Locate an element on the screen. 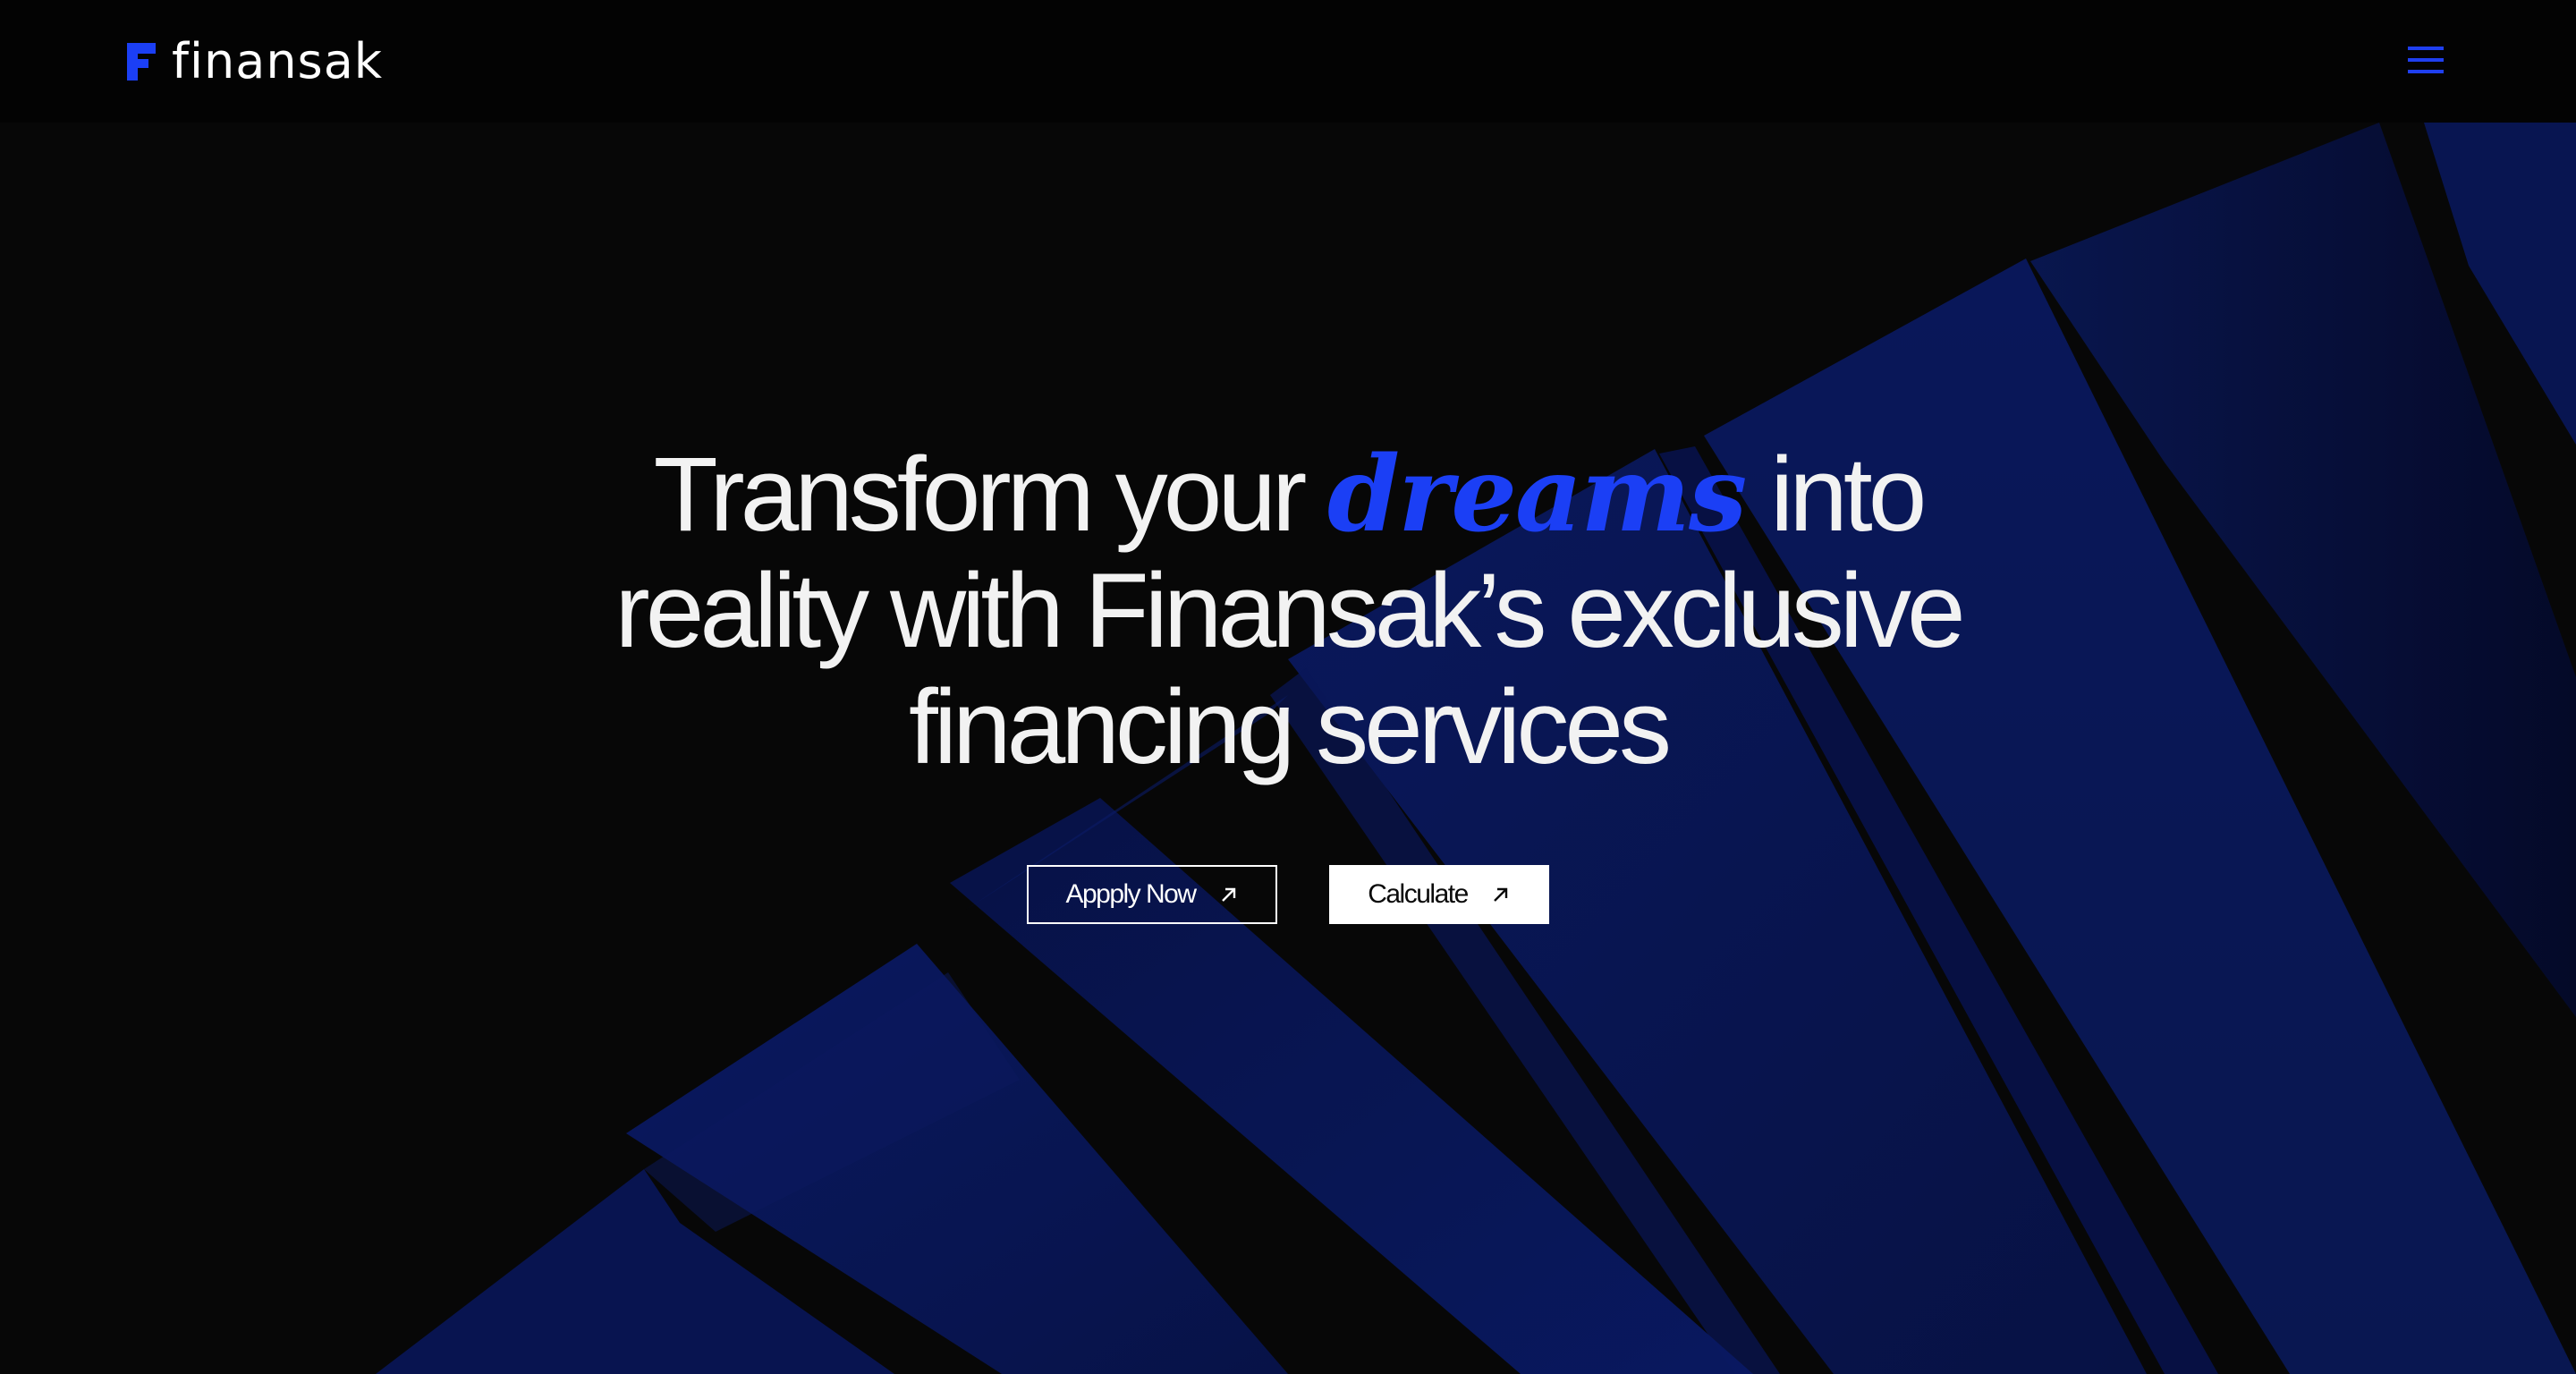 This screenshot has width=2576, height=1374. headline-line-2: reality with Finansak’s exclusive is located at coordinates (1289, 611).